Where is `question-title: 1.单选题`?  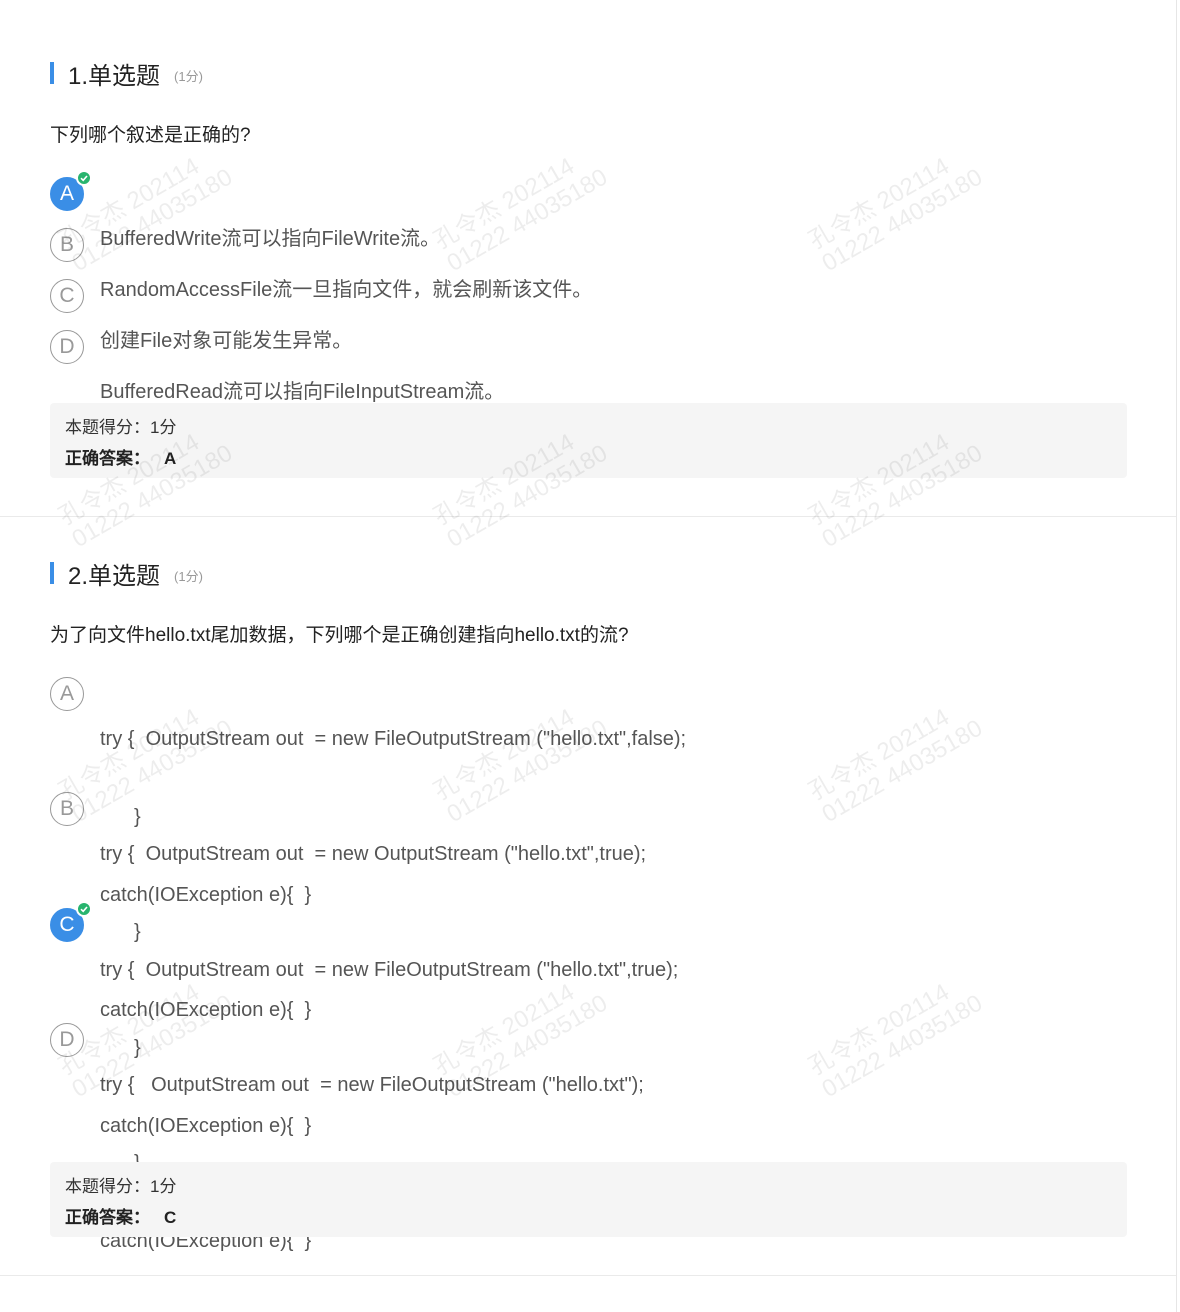
question-title: 1.单选题 is located at coordinates (114, 76).